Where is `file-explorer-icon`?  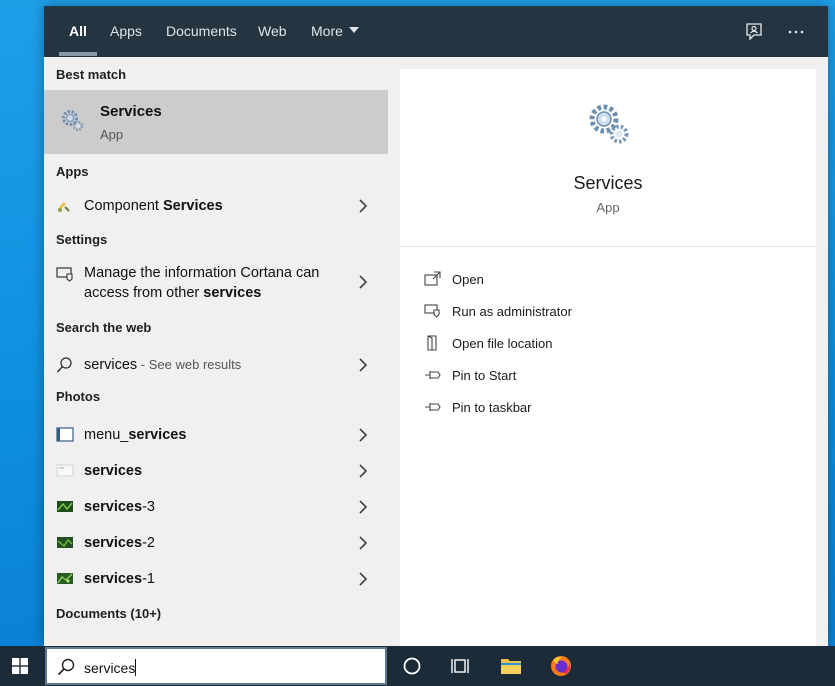 file-explorer-icon is located at coordinates (511, 666).